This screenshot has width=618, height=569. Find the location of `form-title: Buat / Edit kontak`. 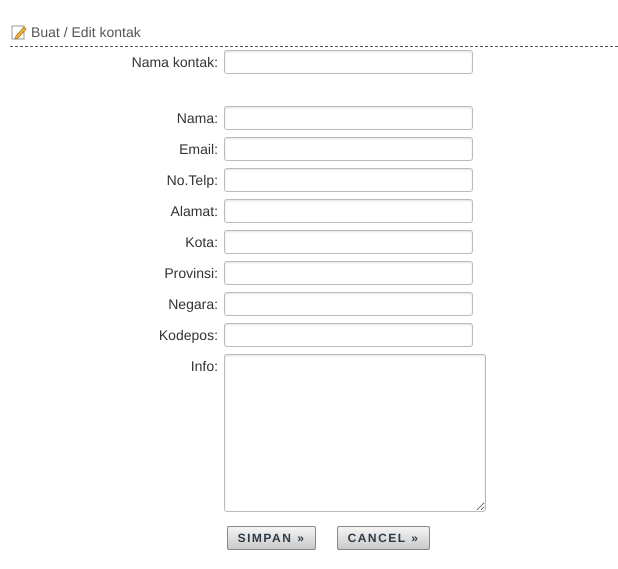

form-title: Buat / Edit kontak is located at coordinates (86, 32).